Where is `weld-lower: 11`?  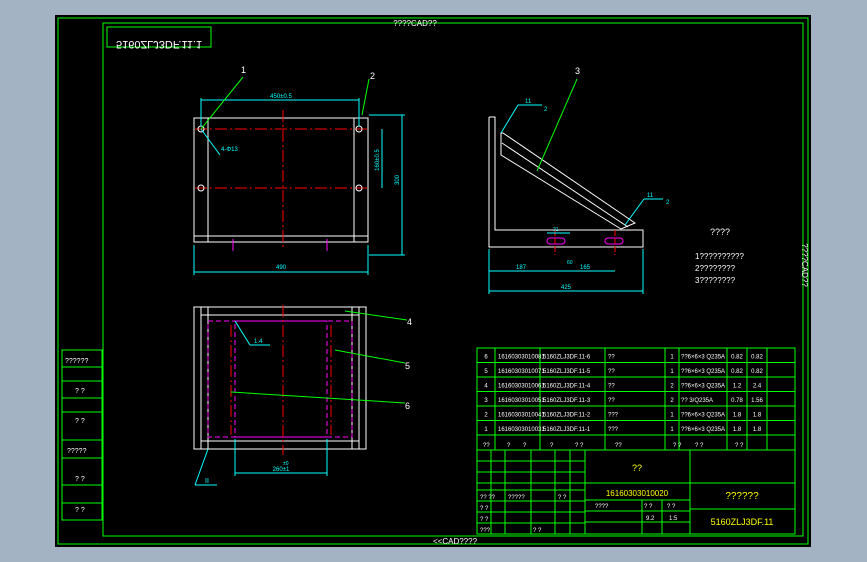
weld-lower: 11 is located at coordinates (650, 196).